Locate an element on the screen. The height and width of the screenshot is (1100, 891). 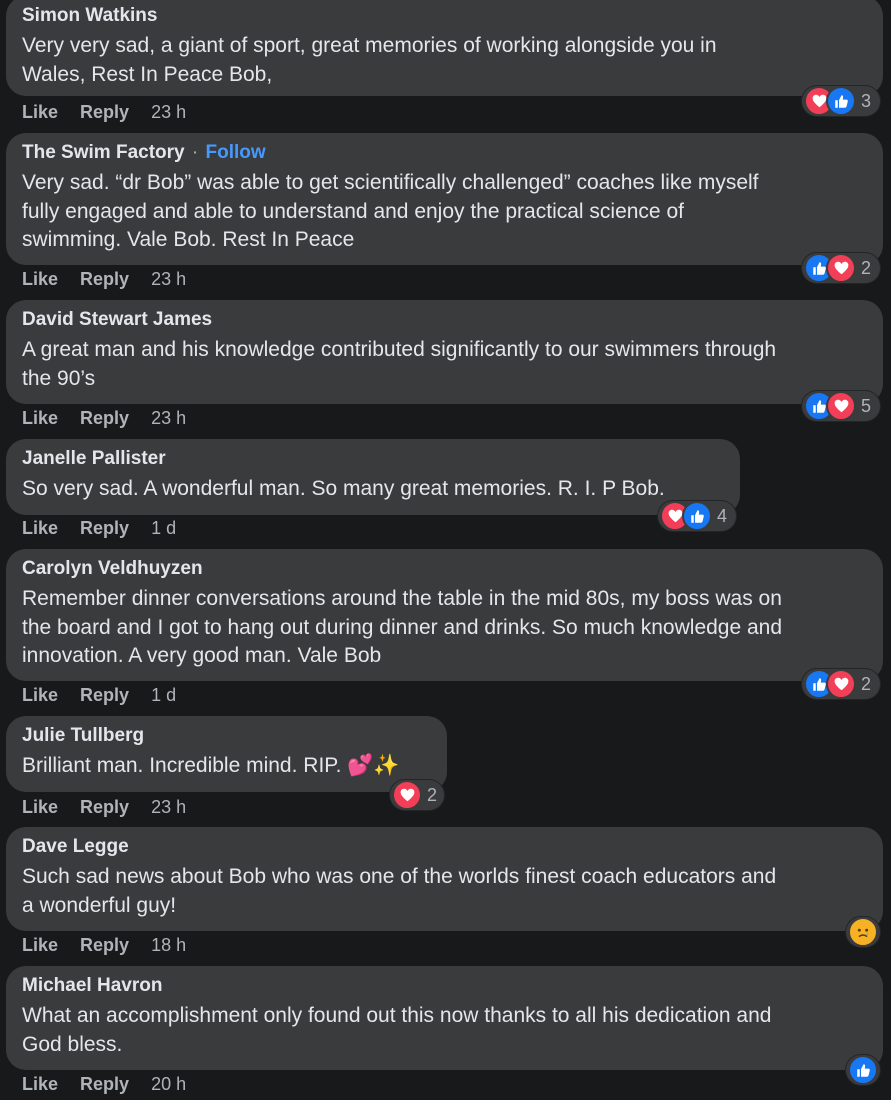
reaction-count: 3 is located at coordinates (866, 100).